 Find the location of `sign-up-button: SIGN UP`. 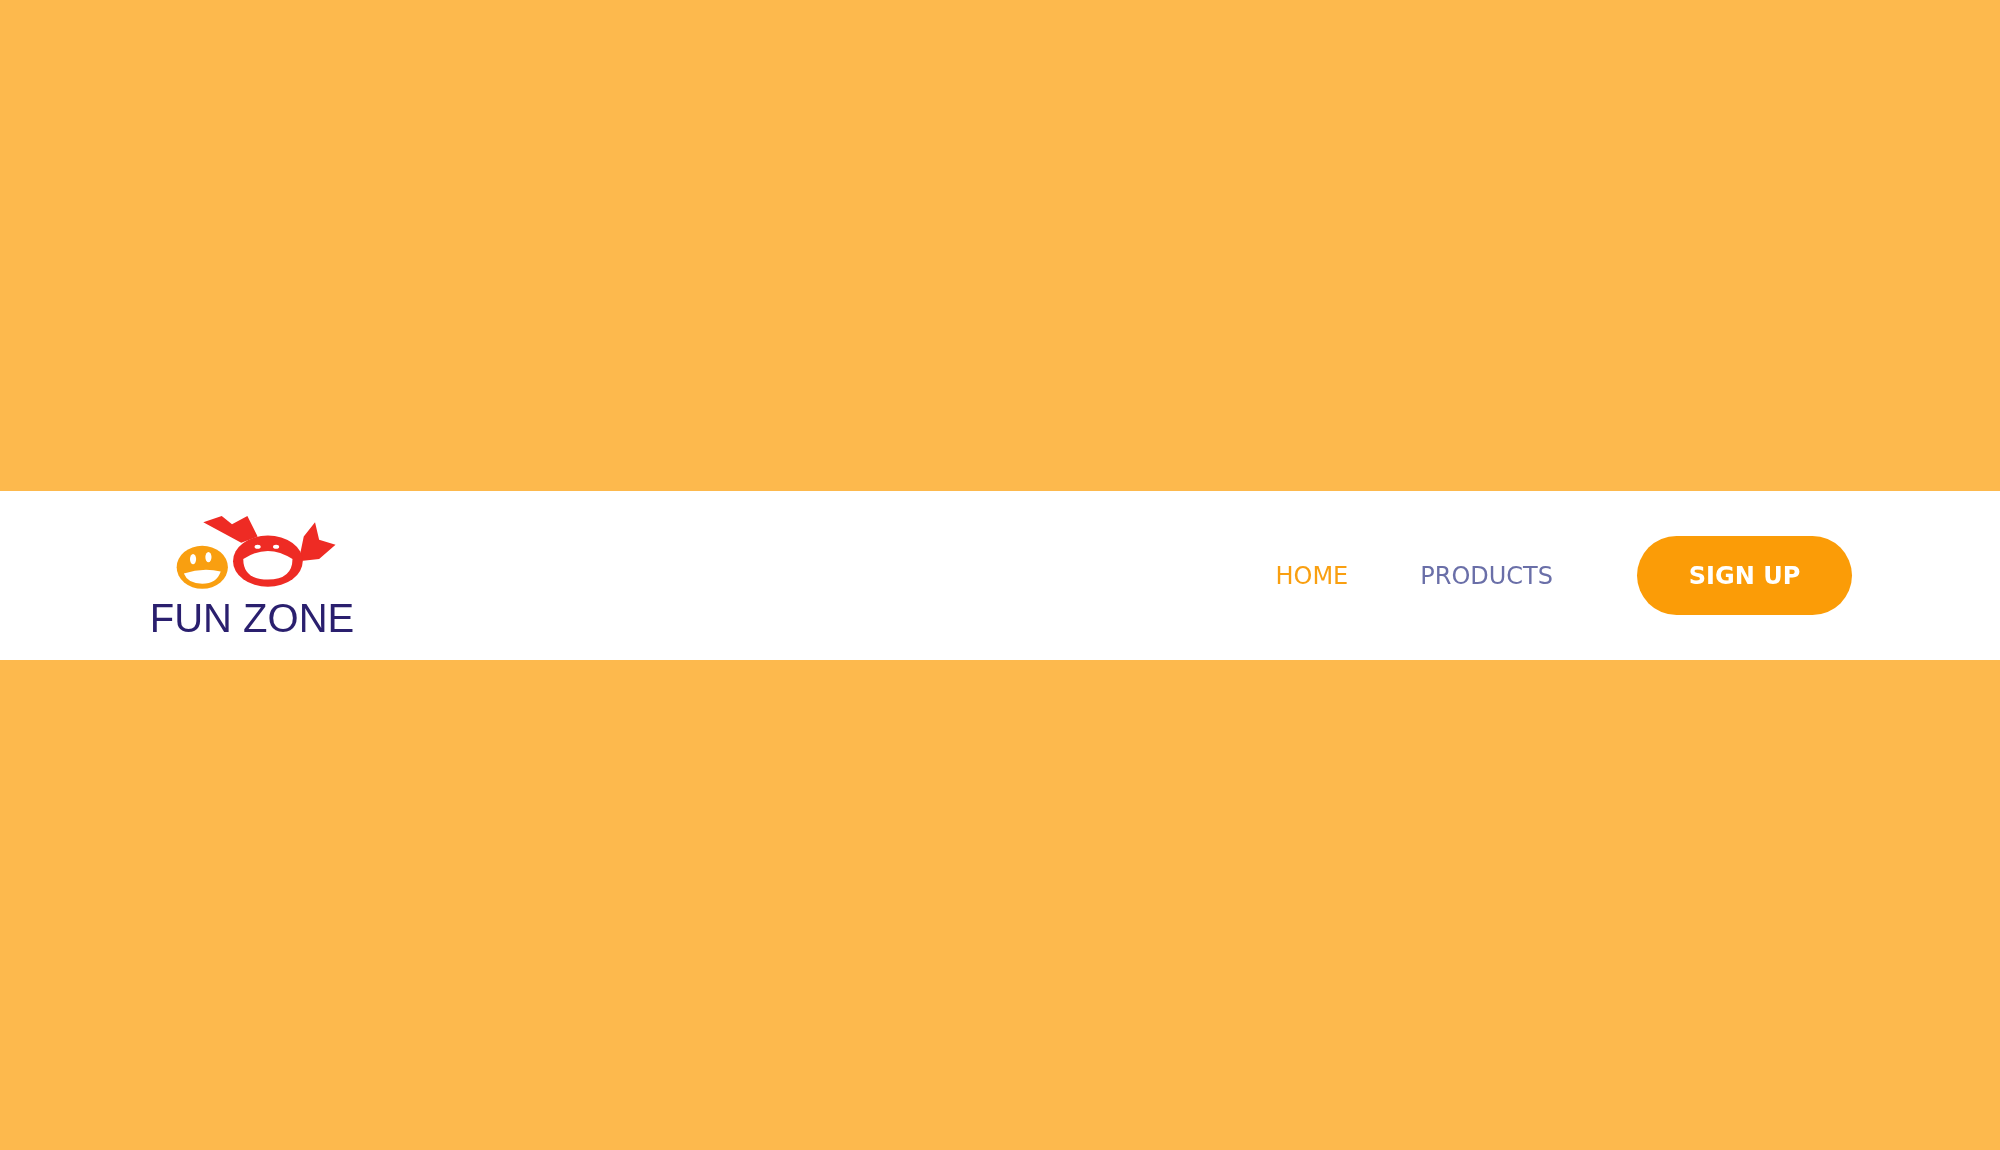

sign-up-button: SIGN UP is located at coordinates (1744, 575).